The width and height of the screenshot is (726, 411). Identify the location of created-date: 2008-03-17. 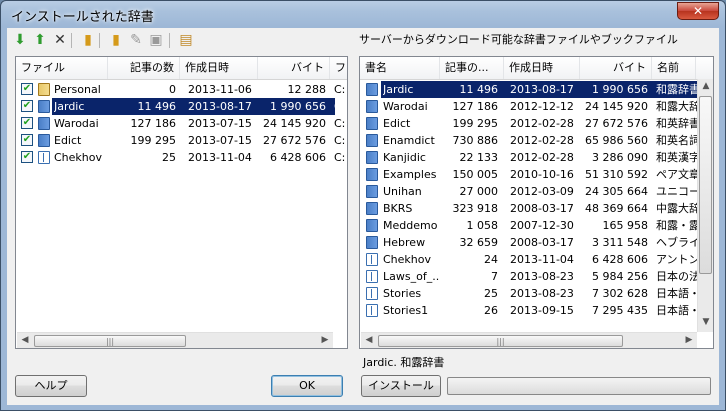
(542, 242).